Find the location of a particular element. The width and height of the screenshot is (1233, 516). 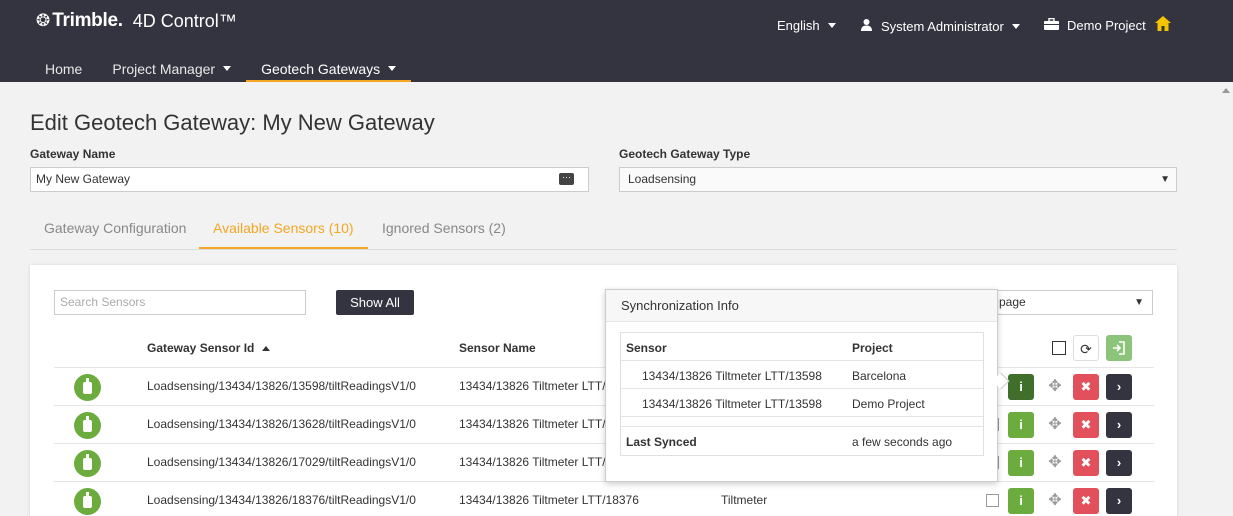

column-header-sensor-name: Sensor Name is located at coordinates (497, 348).